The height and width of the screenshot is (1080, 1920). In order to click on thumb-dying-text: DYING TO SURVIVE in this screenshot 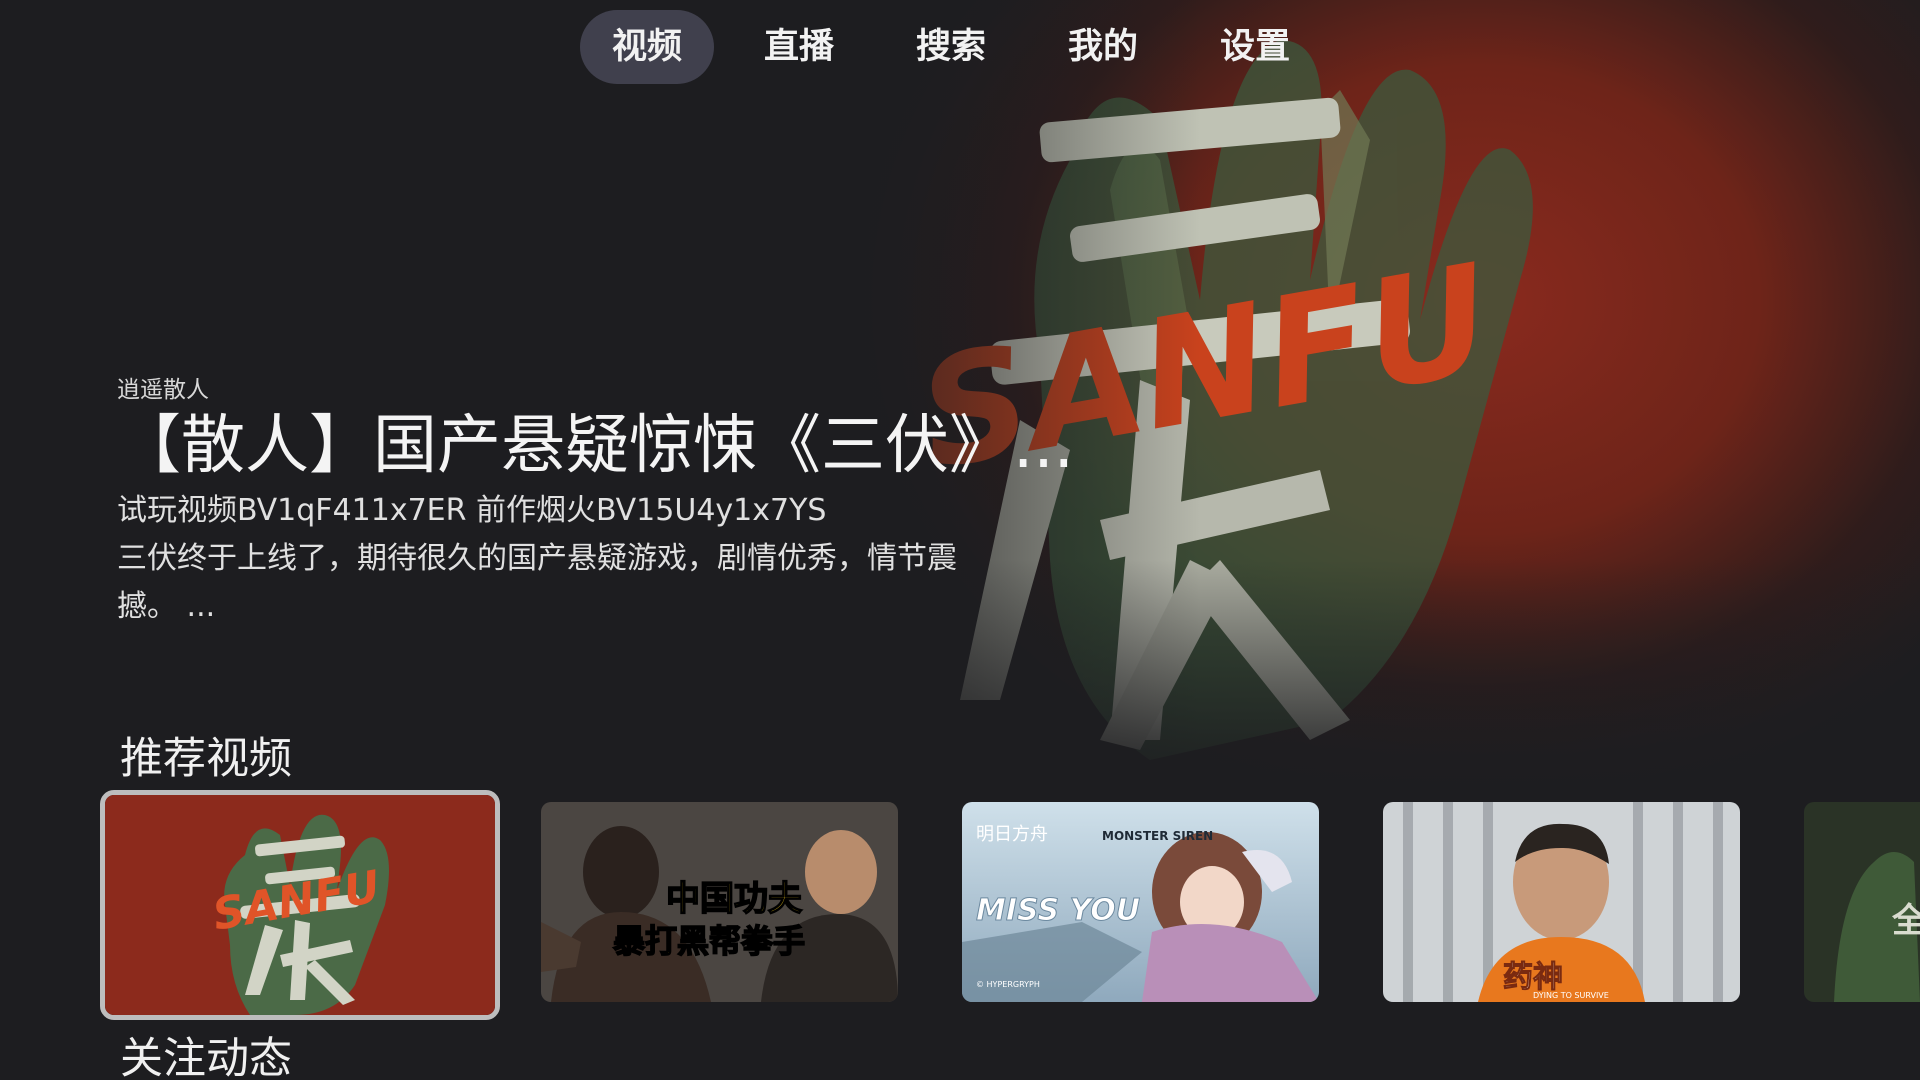, I will do `click(1571, 995)`.